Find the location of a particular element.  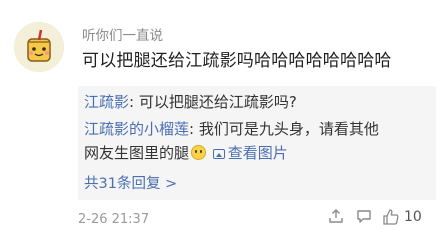

like-button: 10 is located at coordinates (402, 217).